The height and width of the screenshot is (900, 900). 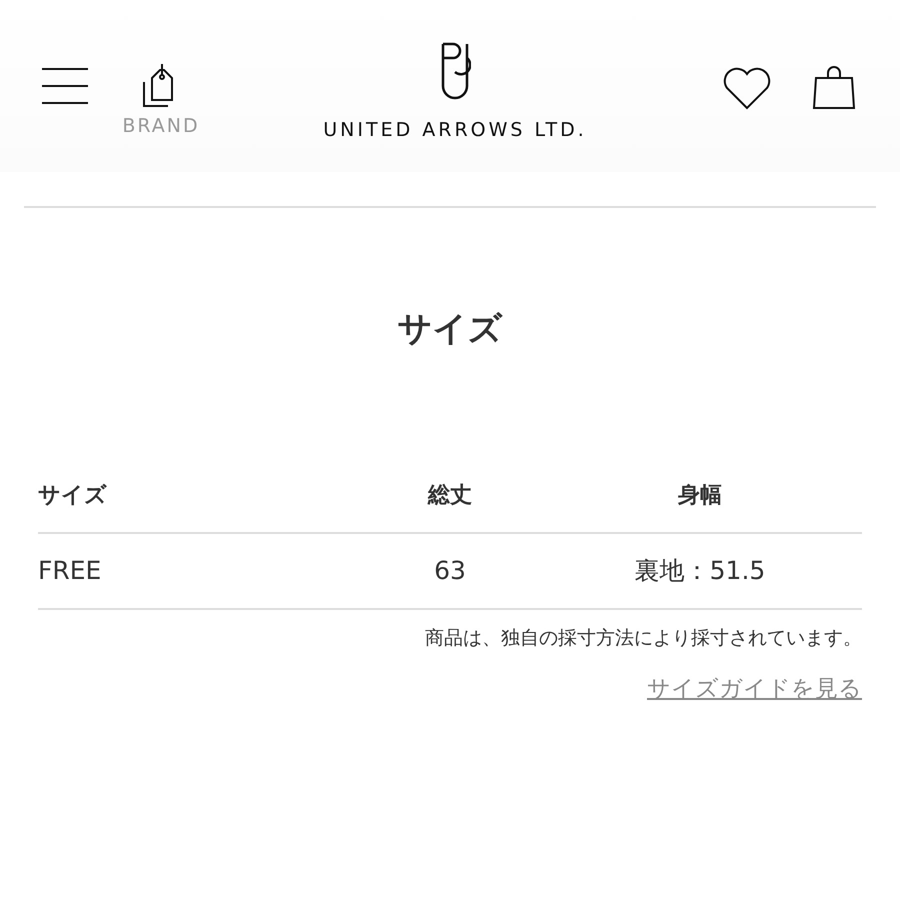 What do you see at coordinates (161, 101) in the screenshot?
I see `brand-button: BRAND` at bounding box center [161, 101].